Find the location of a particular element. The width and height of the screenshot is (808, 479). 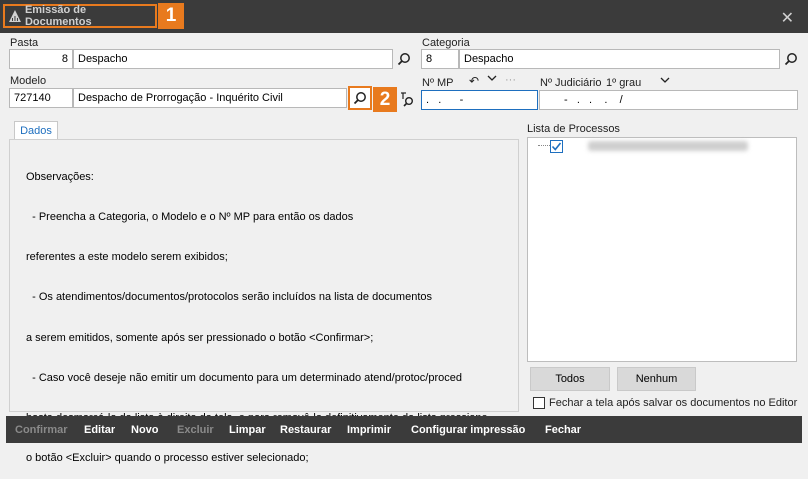

obs-line: referentes a este modelo serem exibidos; is located at coordinates (127, 257).